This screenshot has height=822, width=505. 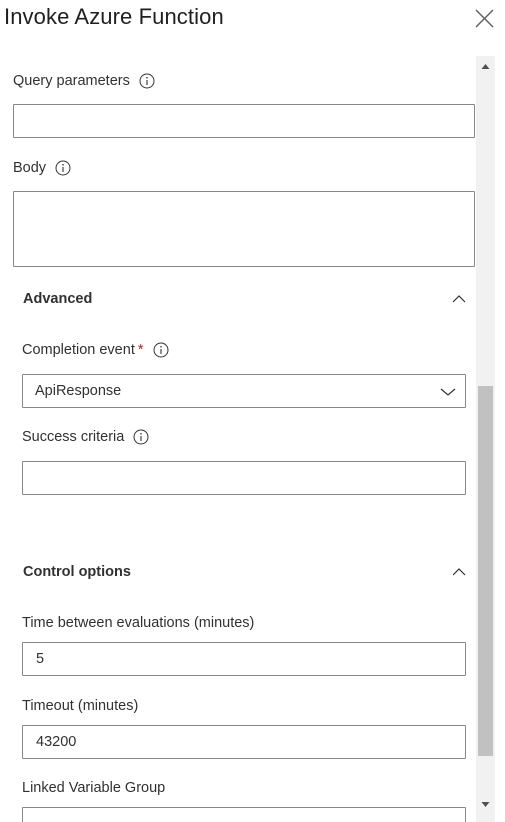 I want to click on time-between-evaluations-label-row: Time between evaluations (minutes), so click(x=138, y=623).